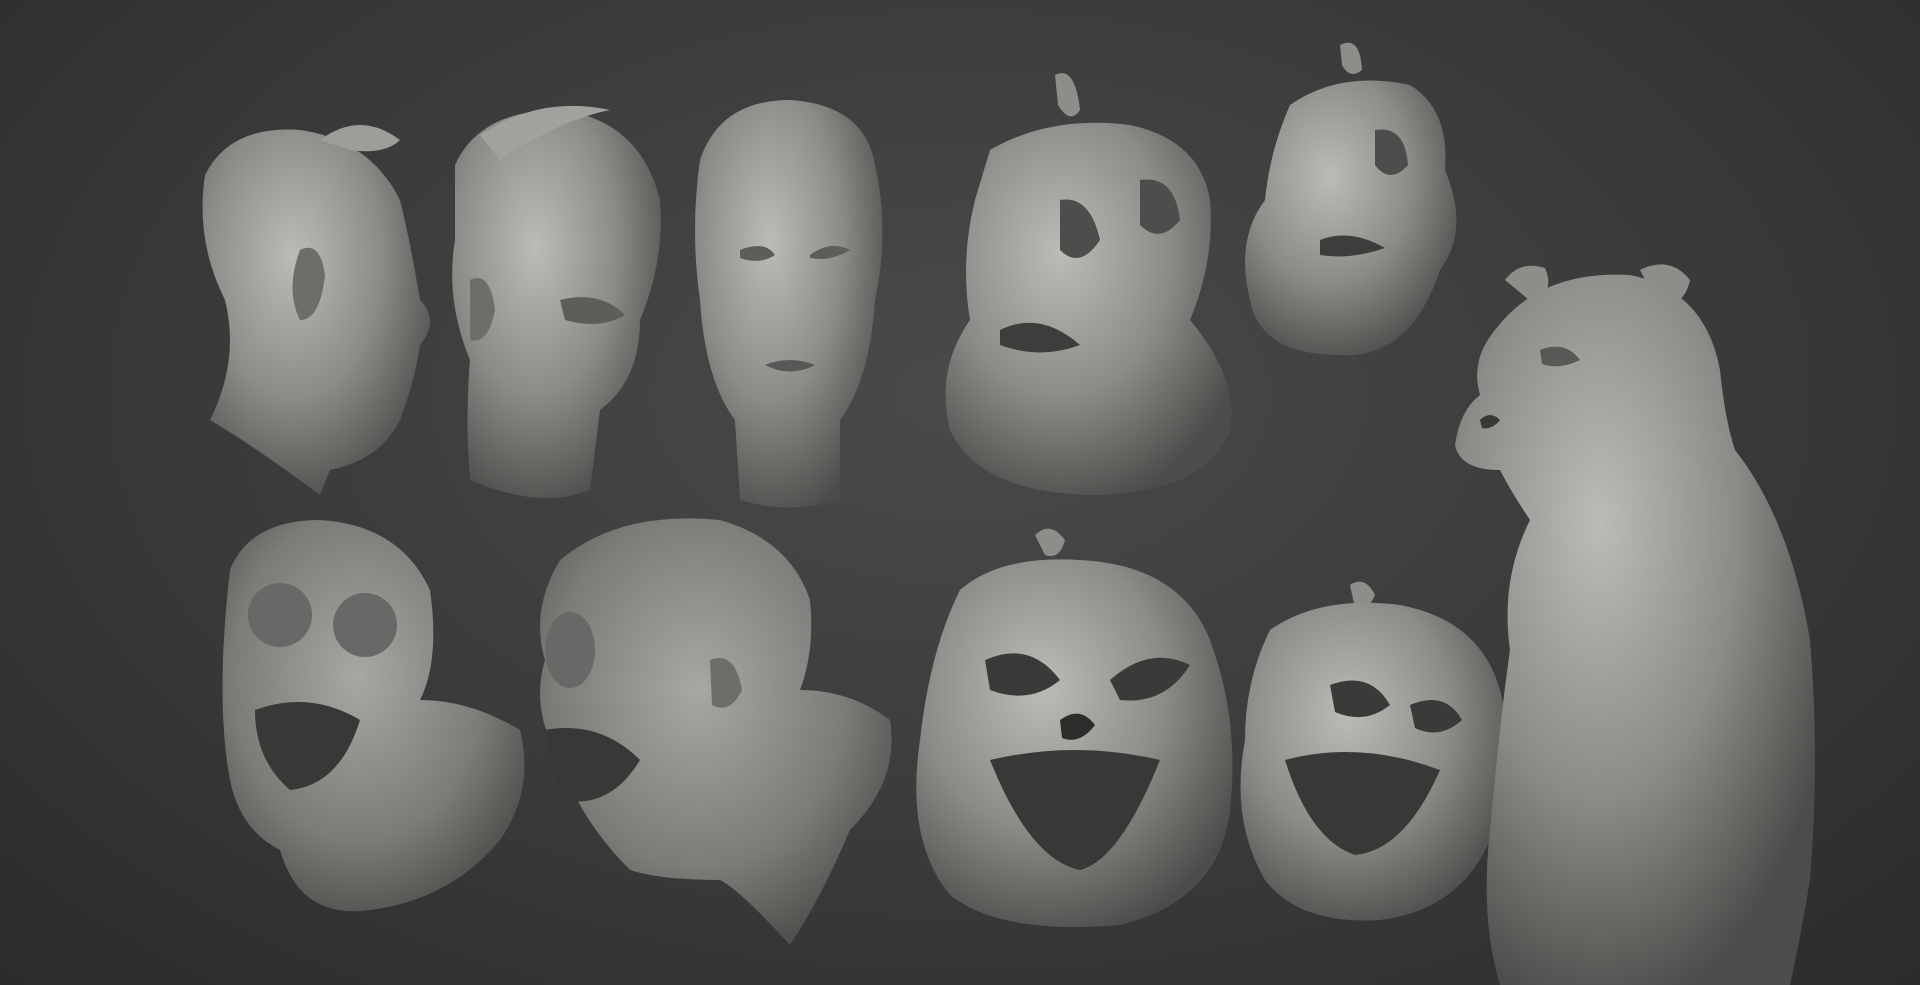 The width and height of the screenshot is (1920, 985). I want to click on old-man-head-three-quarter, so click(556, 301).